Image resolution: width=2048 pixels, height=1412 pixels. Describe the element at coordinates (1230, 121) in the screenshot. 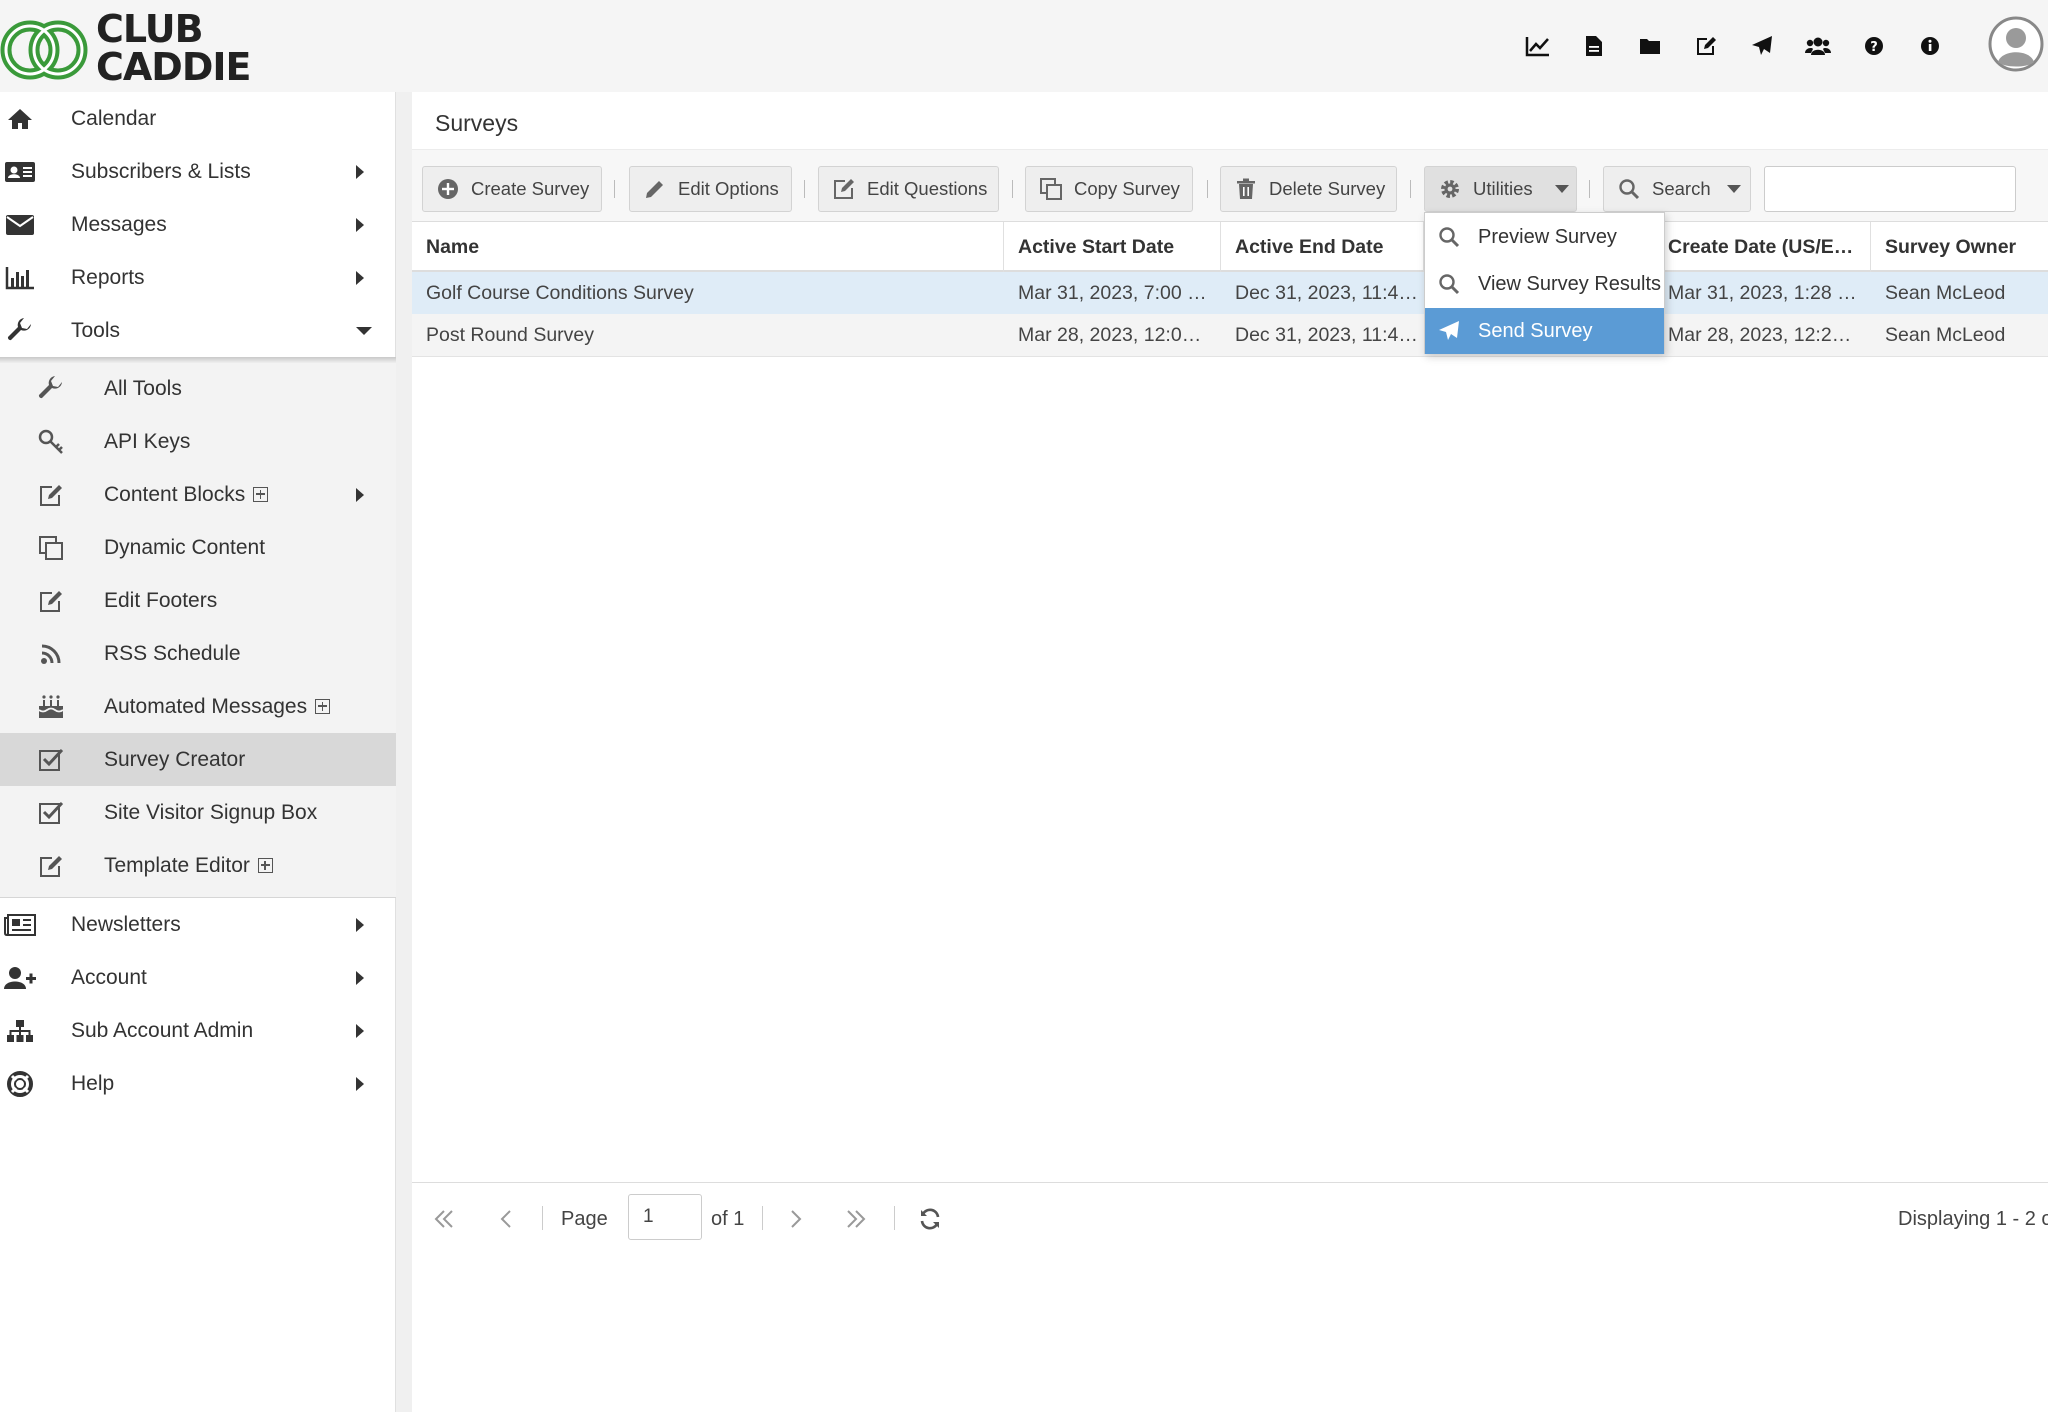

I see `page-title-bar: Surveys` at that location.